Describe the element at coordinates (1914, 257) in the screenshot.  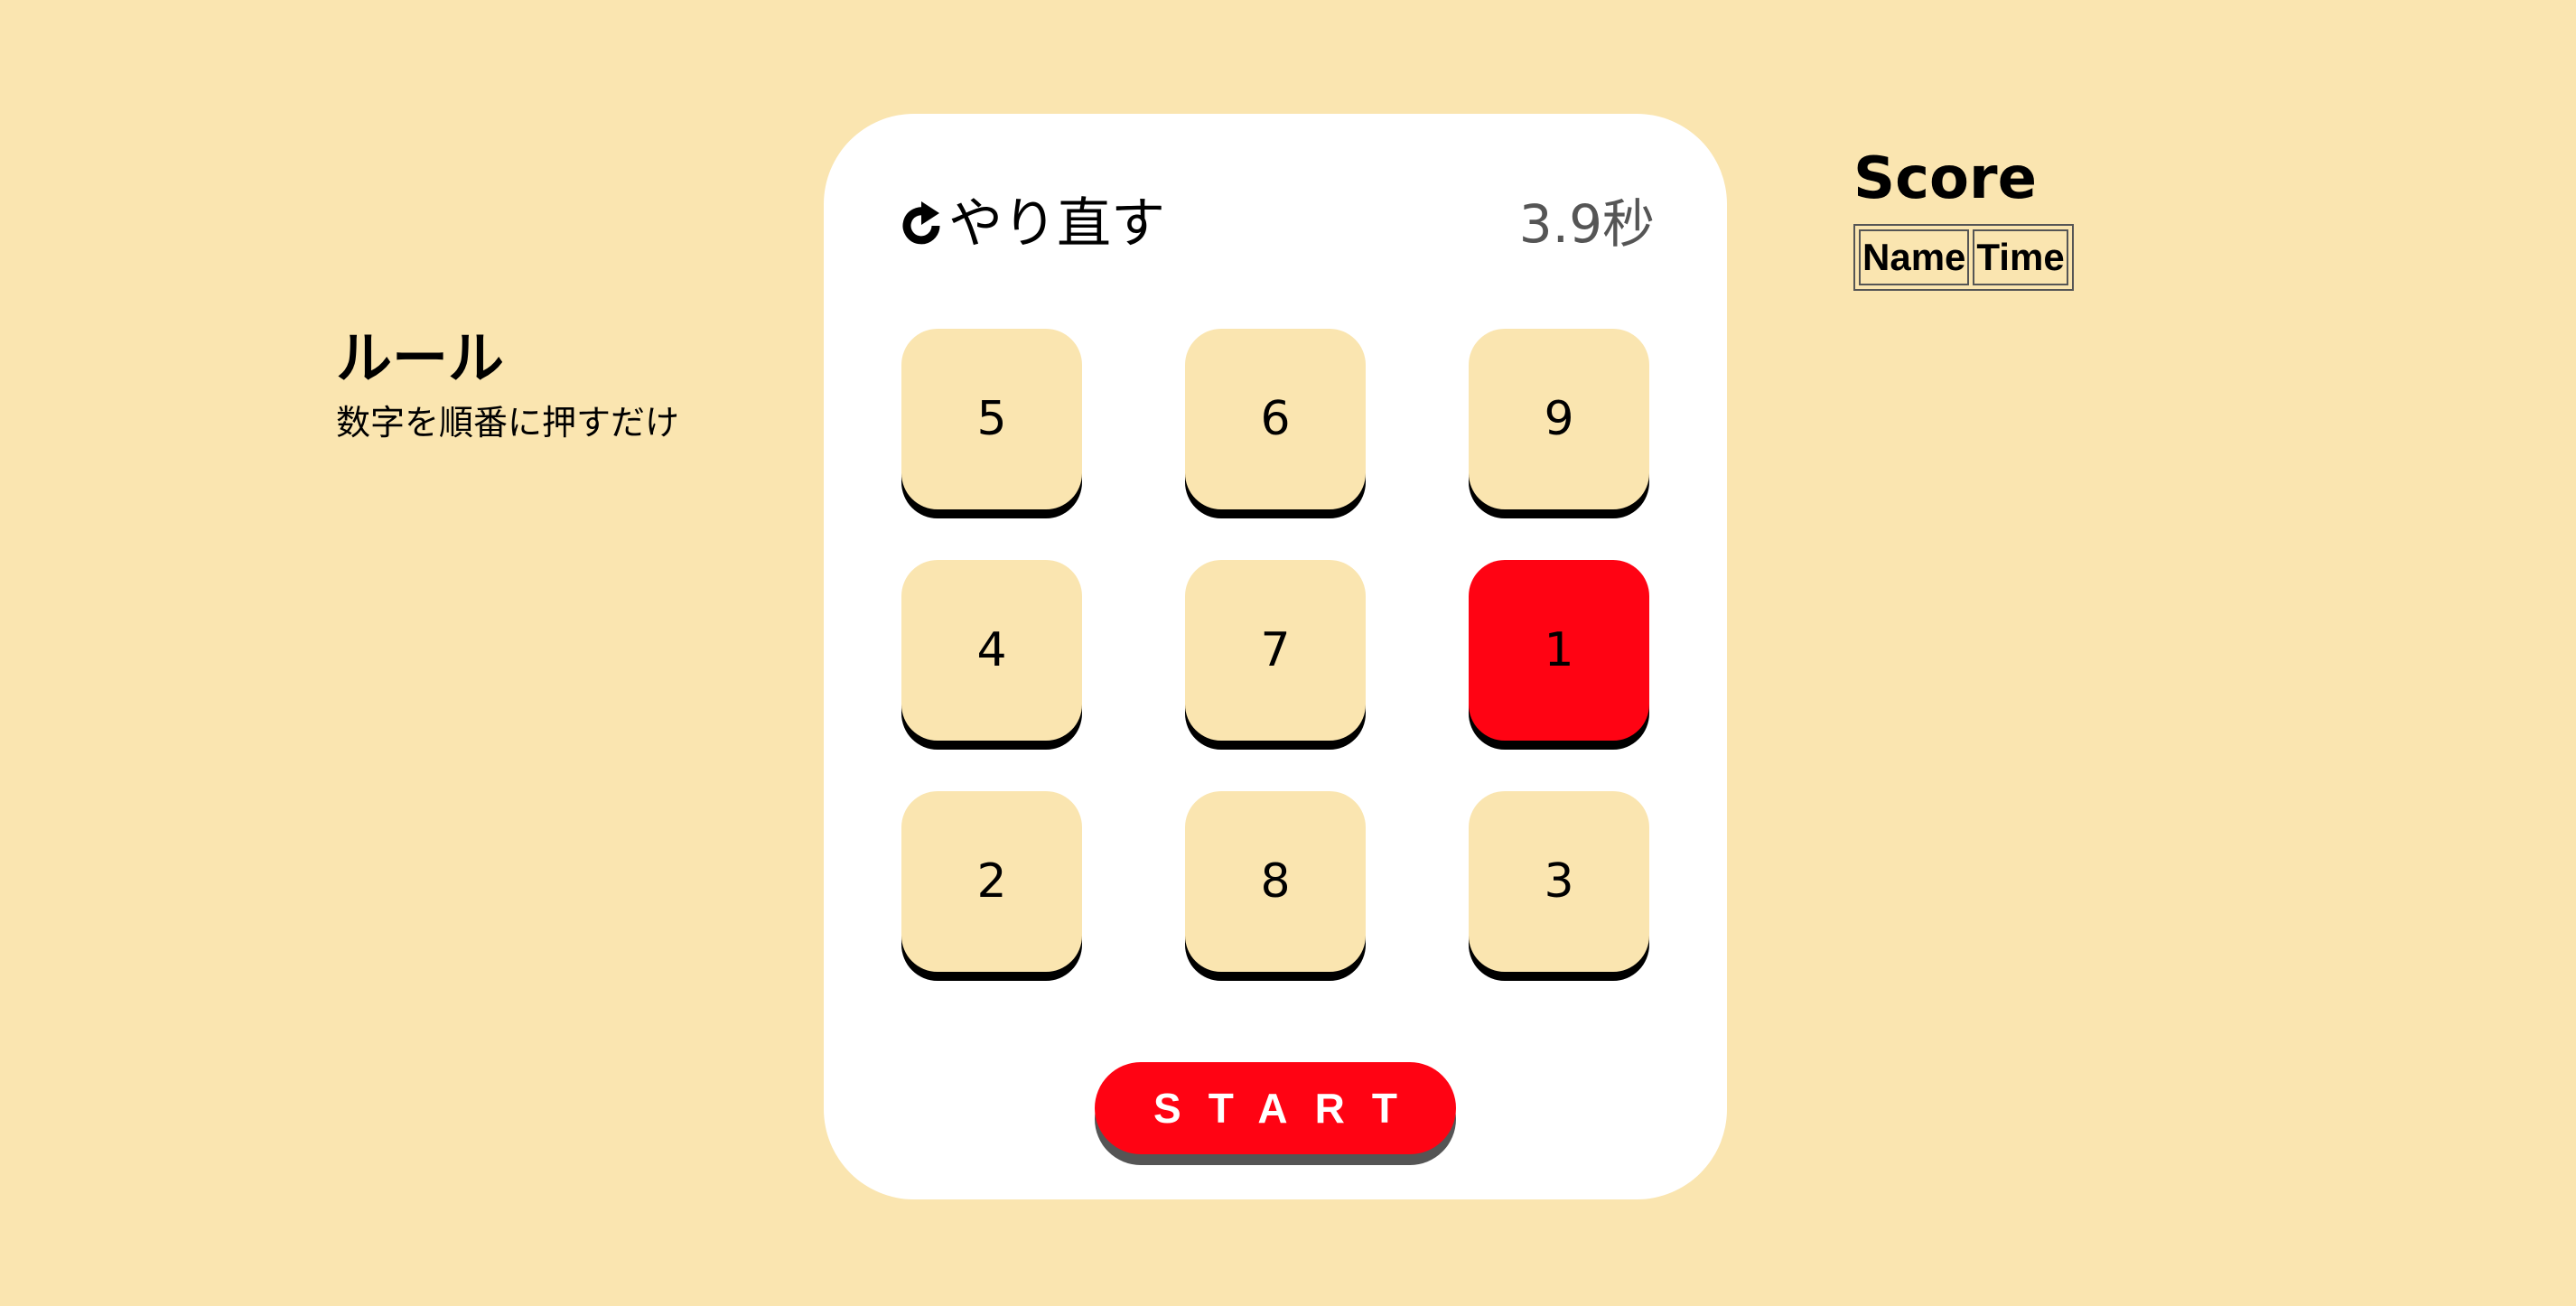
I see `score-column-name: Name` at that location.